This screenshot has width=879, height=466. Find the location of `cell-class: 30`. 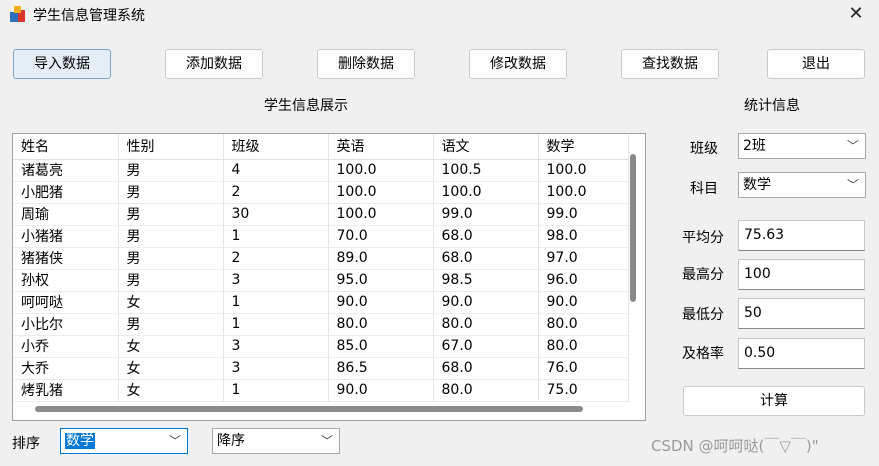

cell-class: 30 is located at coordinates (276, 214).